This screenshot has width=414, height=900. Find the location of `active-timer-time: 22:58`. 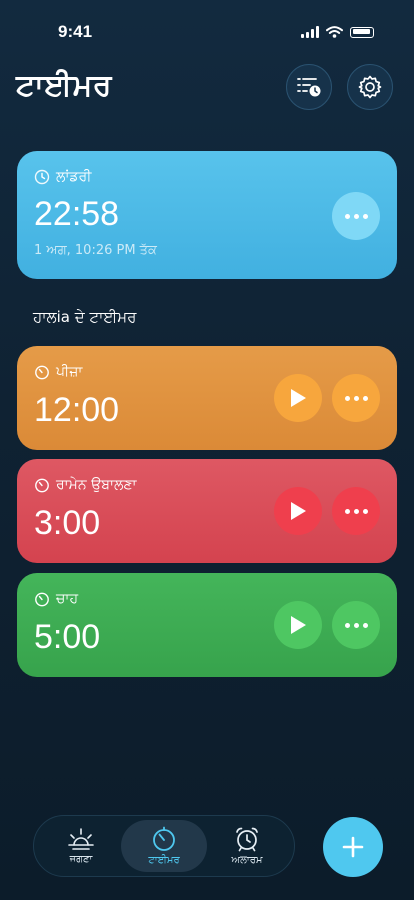

active-timer-time: 22:58 is located at coordinates (77, 214).